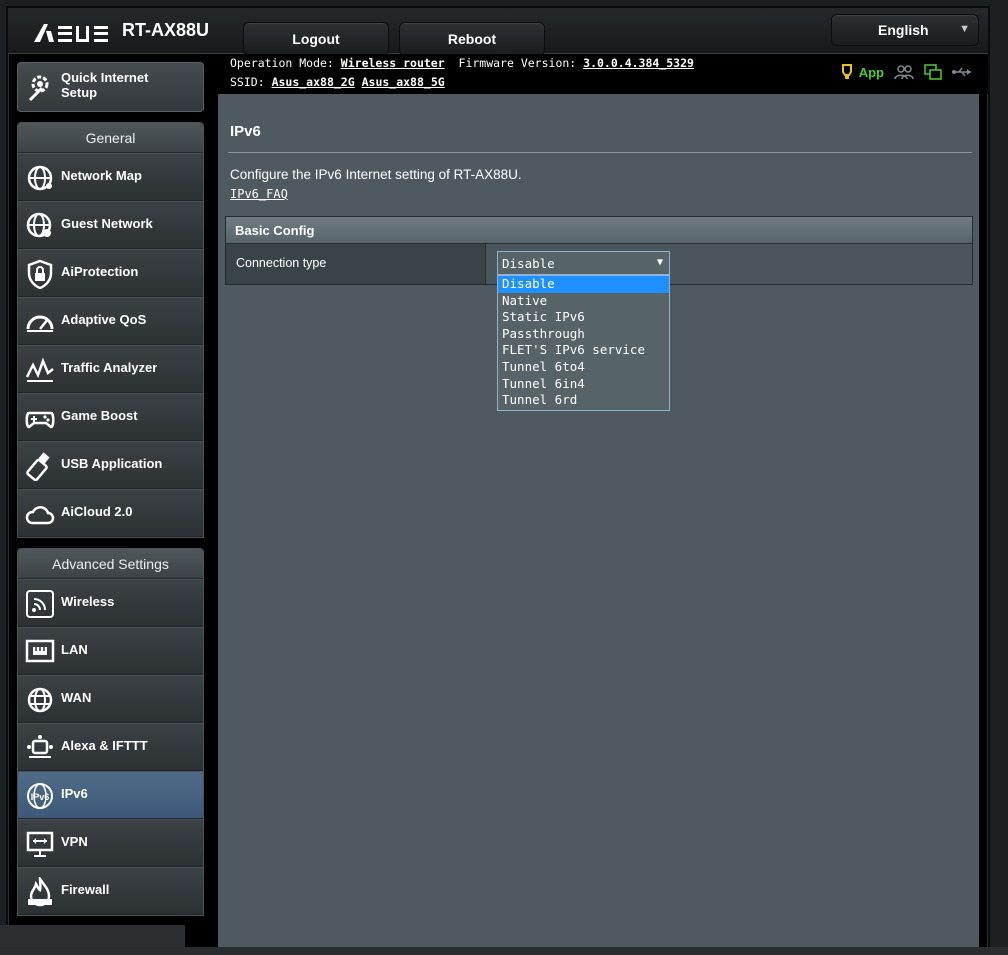 This screenshot has width=1008, height=955. What do you see at coordinates (504, 951) in the screenshot?
I see `bottom-edge` at bounding box center [504, 951].